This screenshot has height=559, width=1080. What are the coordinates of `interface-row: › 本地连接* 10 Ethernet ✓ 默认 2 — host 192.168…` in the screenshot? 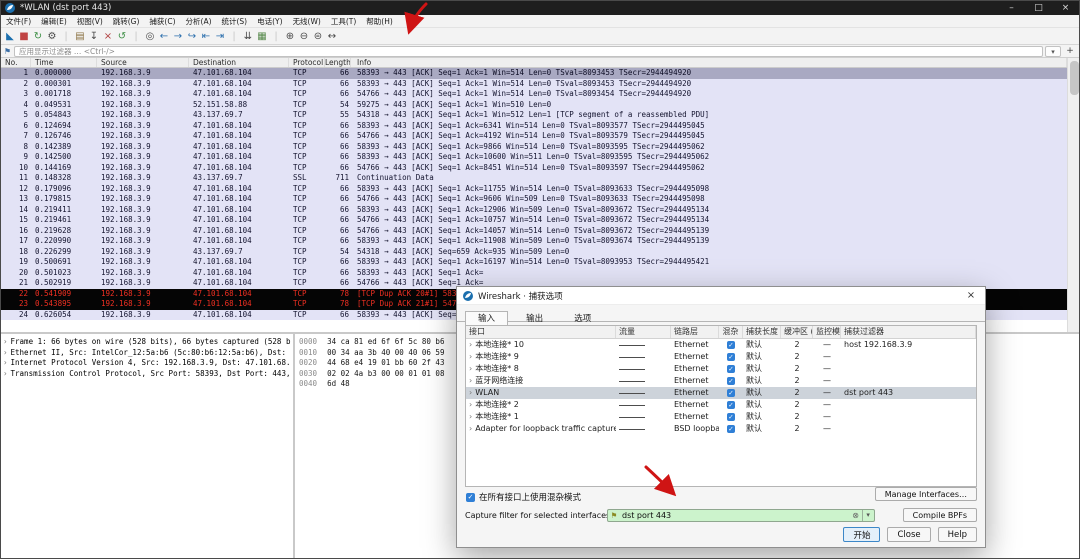 It's located at (721, 345).